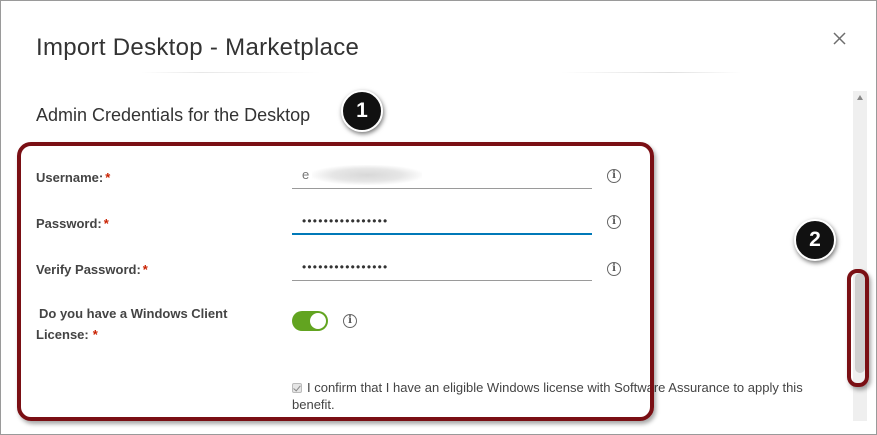  I want to click on password-field: ••••••••••••••••, so click(442, 222).